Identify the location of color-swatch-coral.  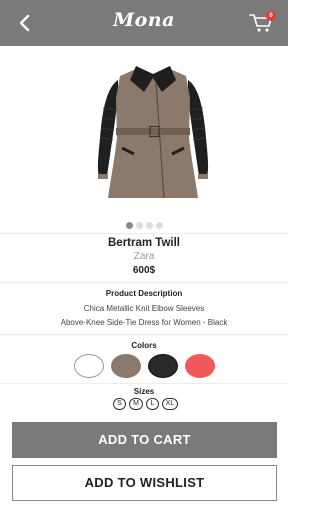
(200, 366).